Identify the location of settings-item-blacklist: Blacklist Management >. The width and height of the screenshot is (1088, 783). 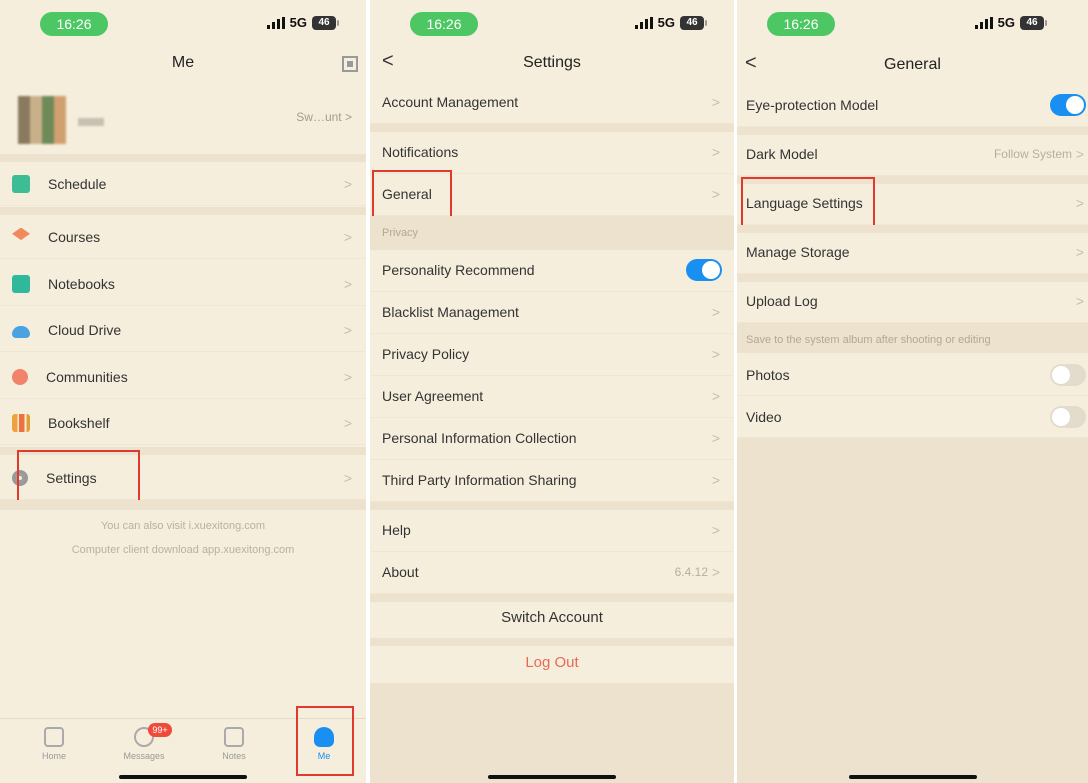
(552, 312).